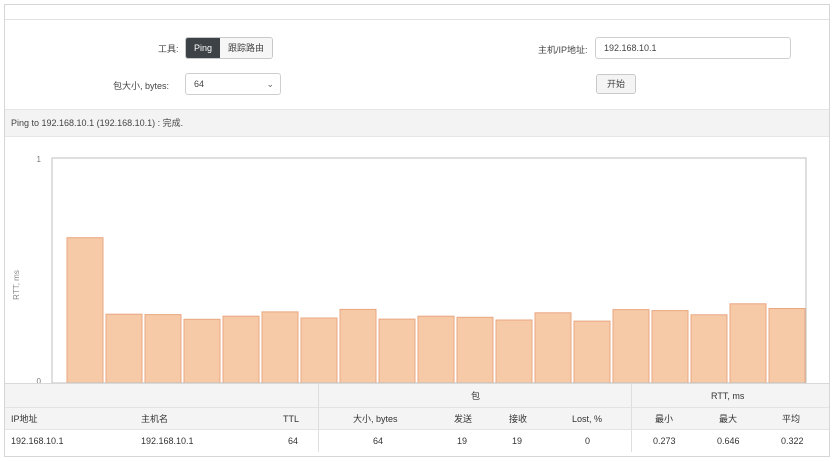  Describe the element at coordinates (630, 48) in the screenshot. I see `host-input-value: 192.168.10.1` at that location.